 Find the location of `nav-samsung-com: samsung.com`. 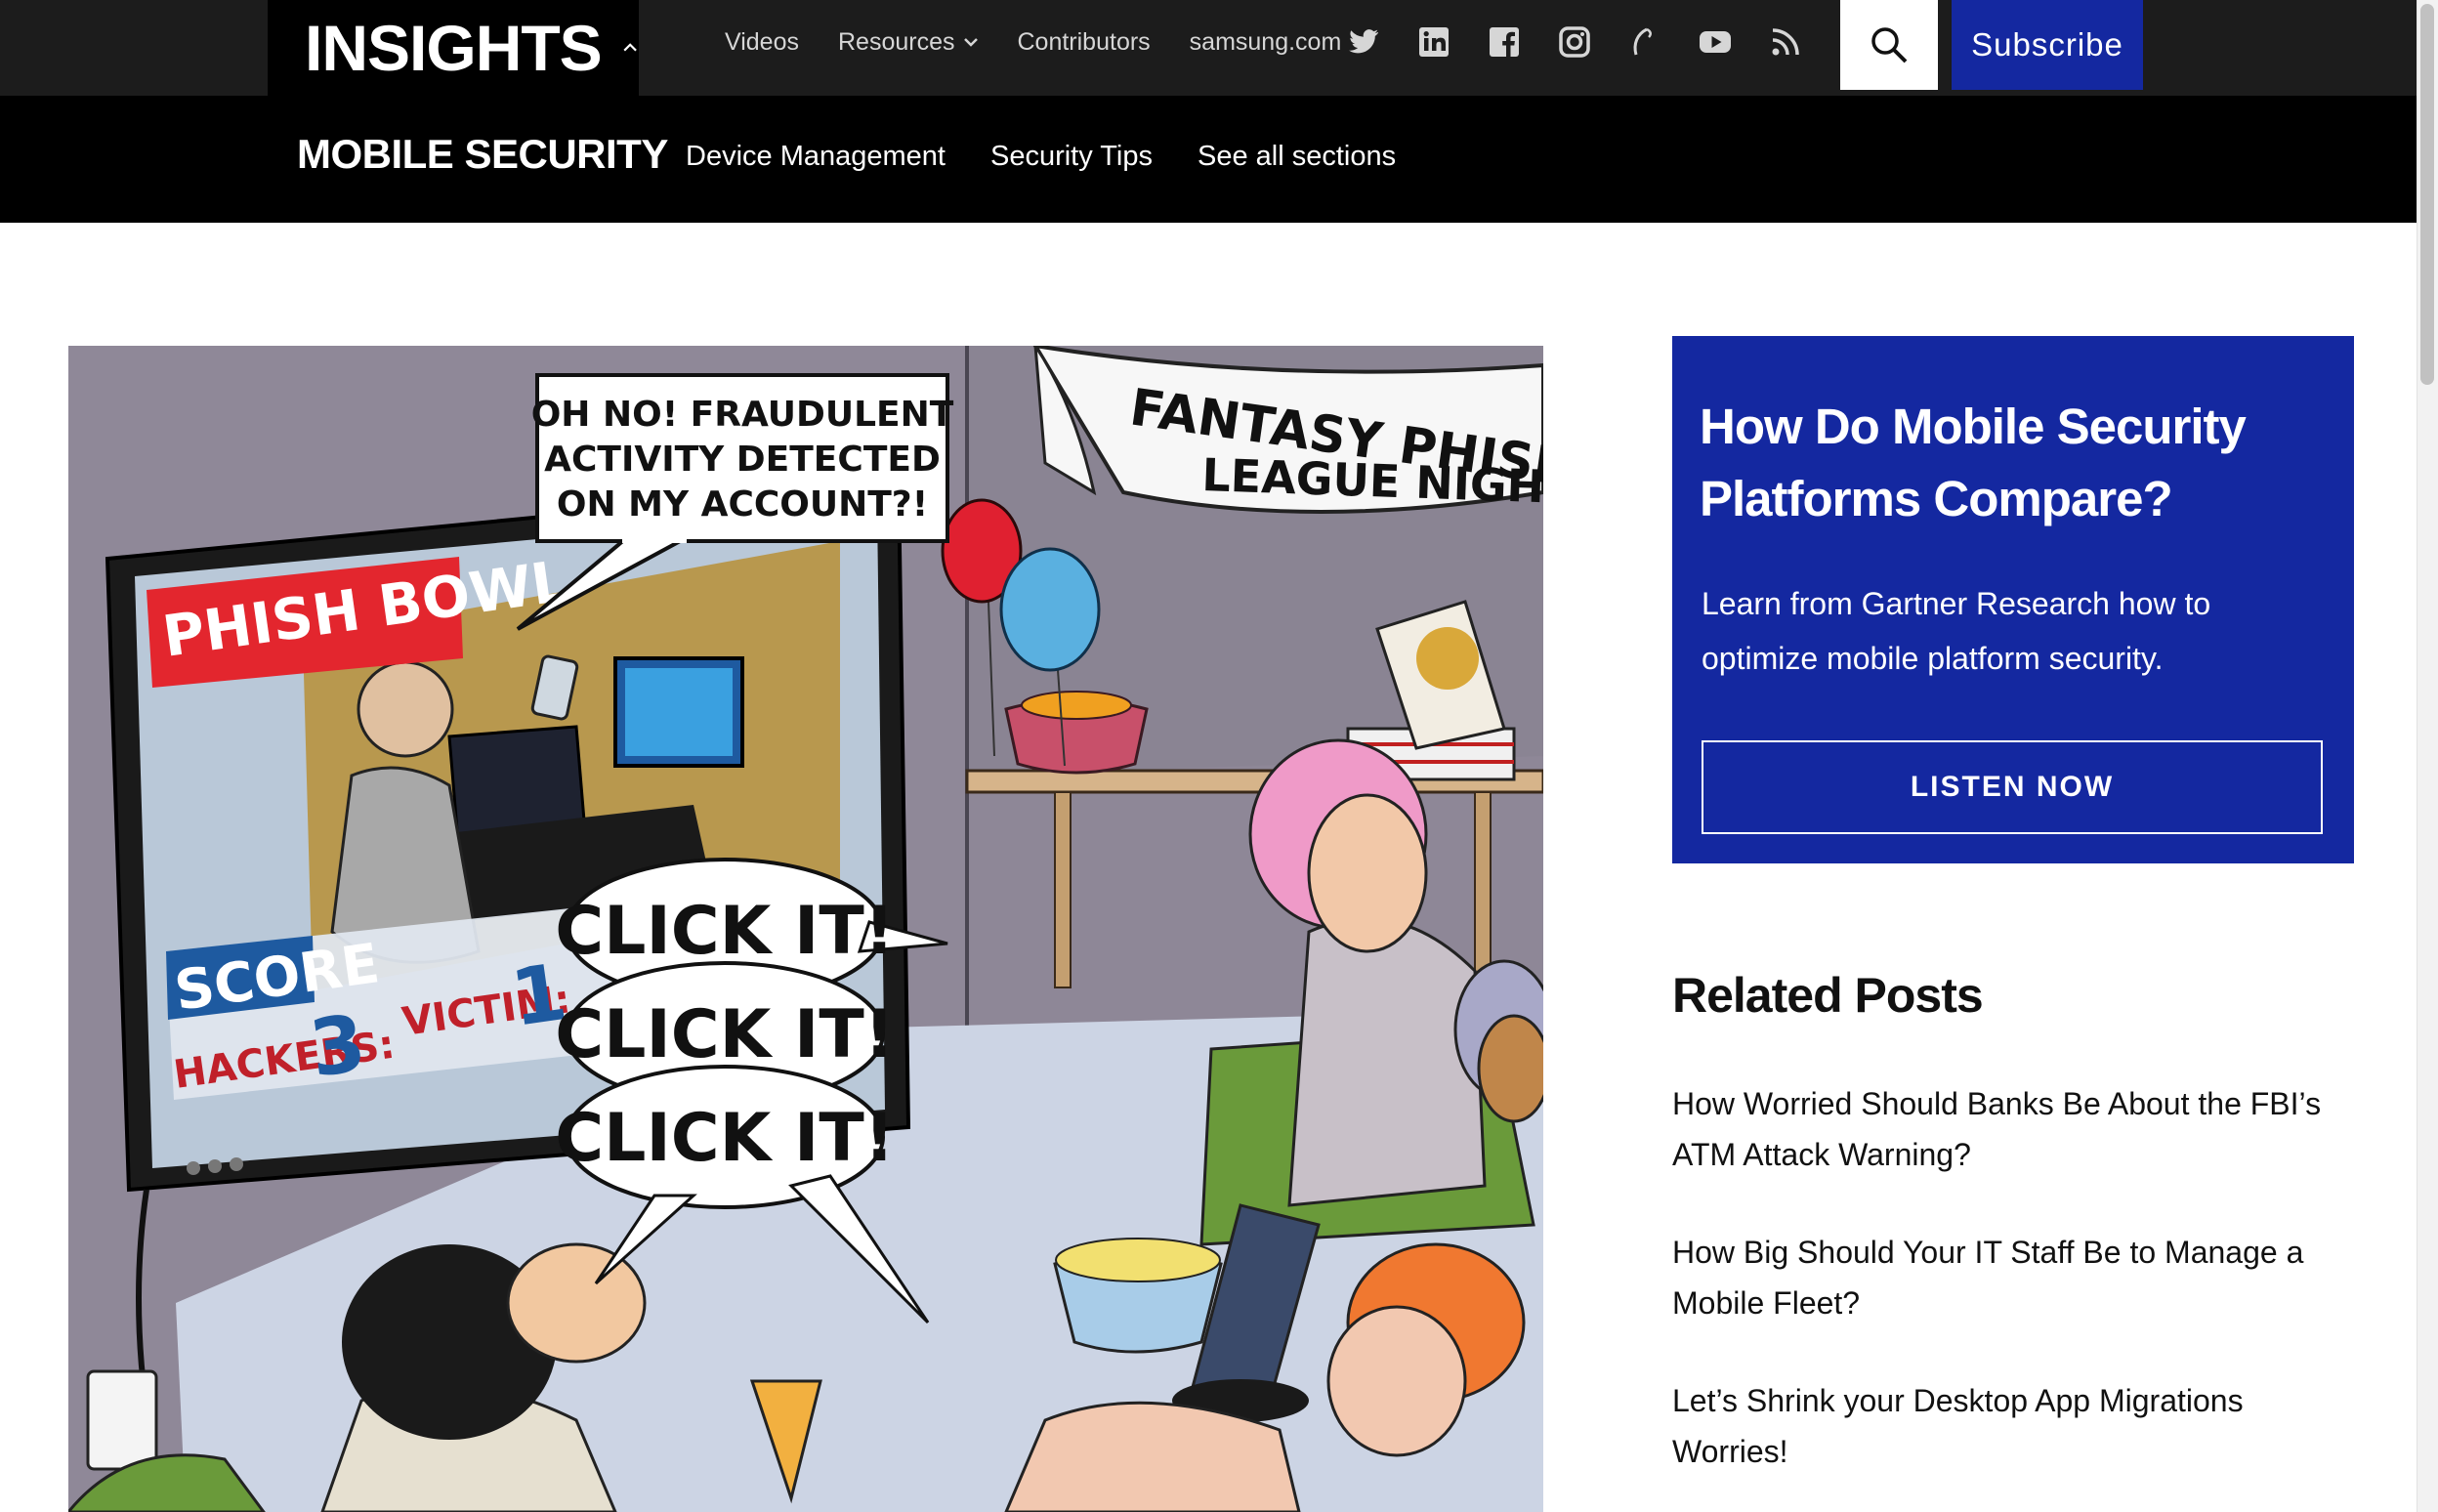

nav-samsung-com: samsung.com is located at coordinates (1266, 42).